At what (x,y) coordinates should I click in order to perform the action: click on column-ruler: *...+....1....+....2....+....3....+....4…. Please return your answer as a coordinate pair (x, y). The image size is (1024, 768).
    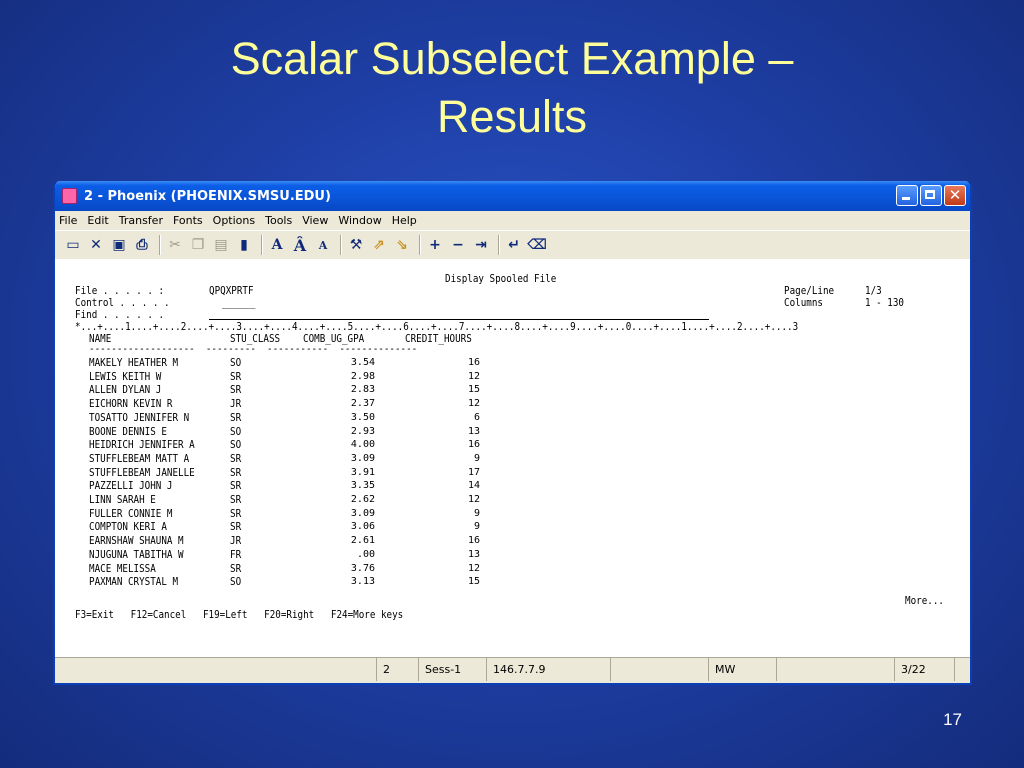
    Looking at the image, I should click on (437, 326).